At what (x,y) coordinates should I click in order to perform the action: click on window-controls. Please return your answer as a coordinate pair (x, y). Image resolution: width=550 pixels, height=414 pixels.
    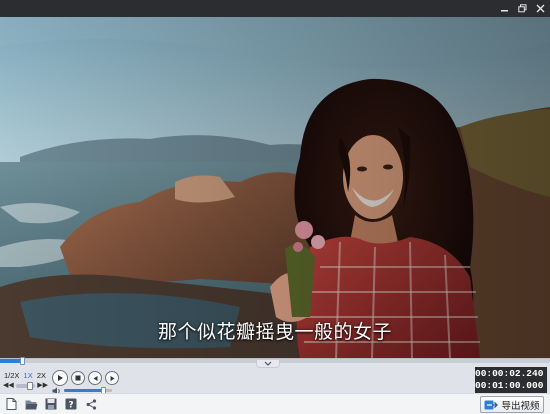
    Looking at the image, I should click on (522, 8).